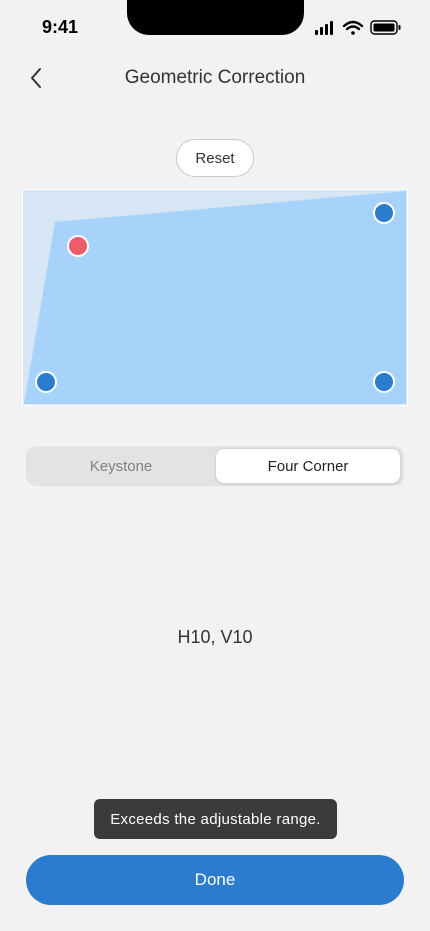 Image resolution: width=430 pixels, height=931 pixels. Describe the element at coordinates (78, 246) in the screenshot. I see `corner-handle-top-left` at that location.